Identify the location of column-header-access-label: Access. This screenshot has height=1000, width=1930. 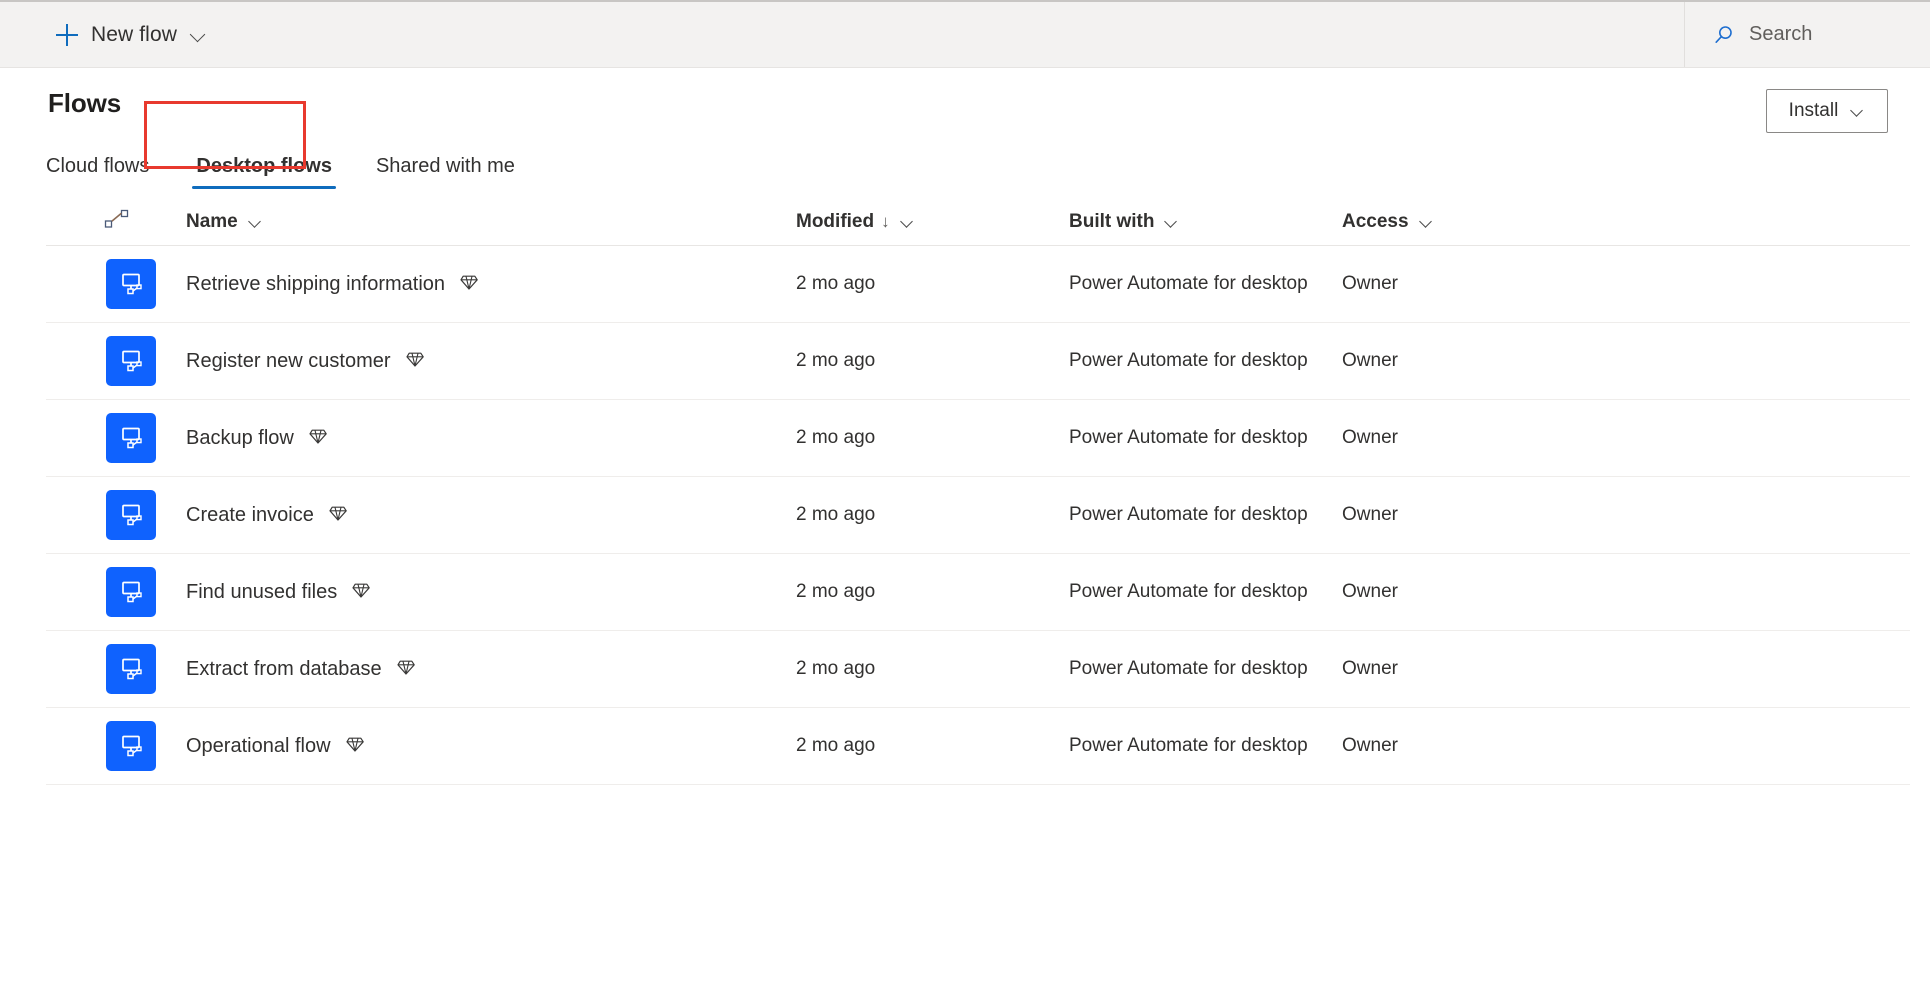
(1375, 221).